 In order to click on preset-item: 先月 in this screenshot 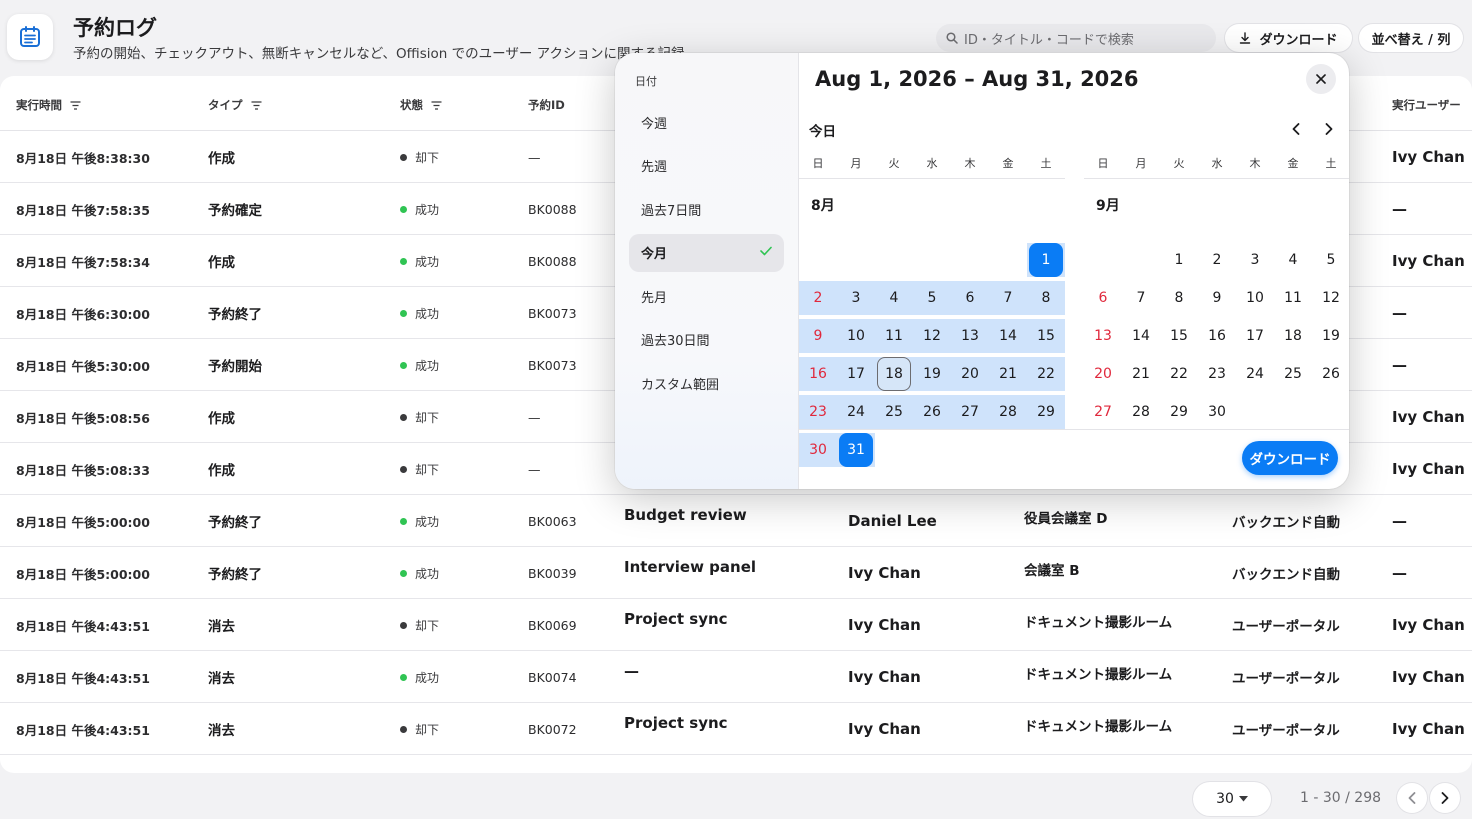, I will do `click(706, 296)`.